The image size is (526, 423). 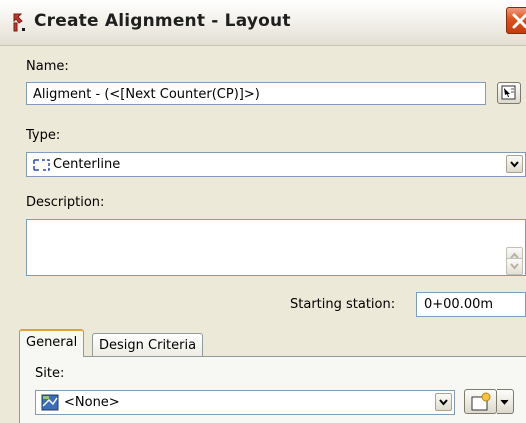 What do you see at coordinates (162, 21) in the screenshot?
I see `window-title: Create Alignment - Layout` at bounding box center [162, 21].